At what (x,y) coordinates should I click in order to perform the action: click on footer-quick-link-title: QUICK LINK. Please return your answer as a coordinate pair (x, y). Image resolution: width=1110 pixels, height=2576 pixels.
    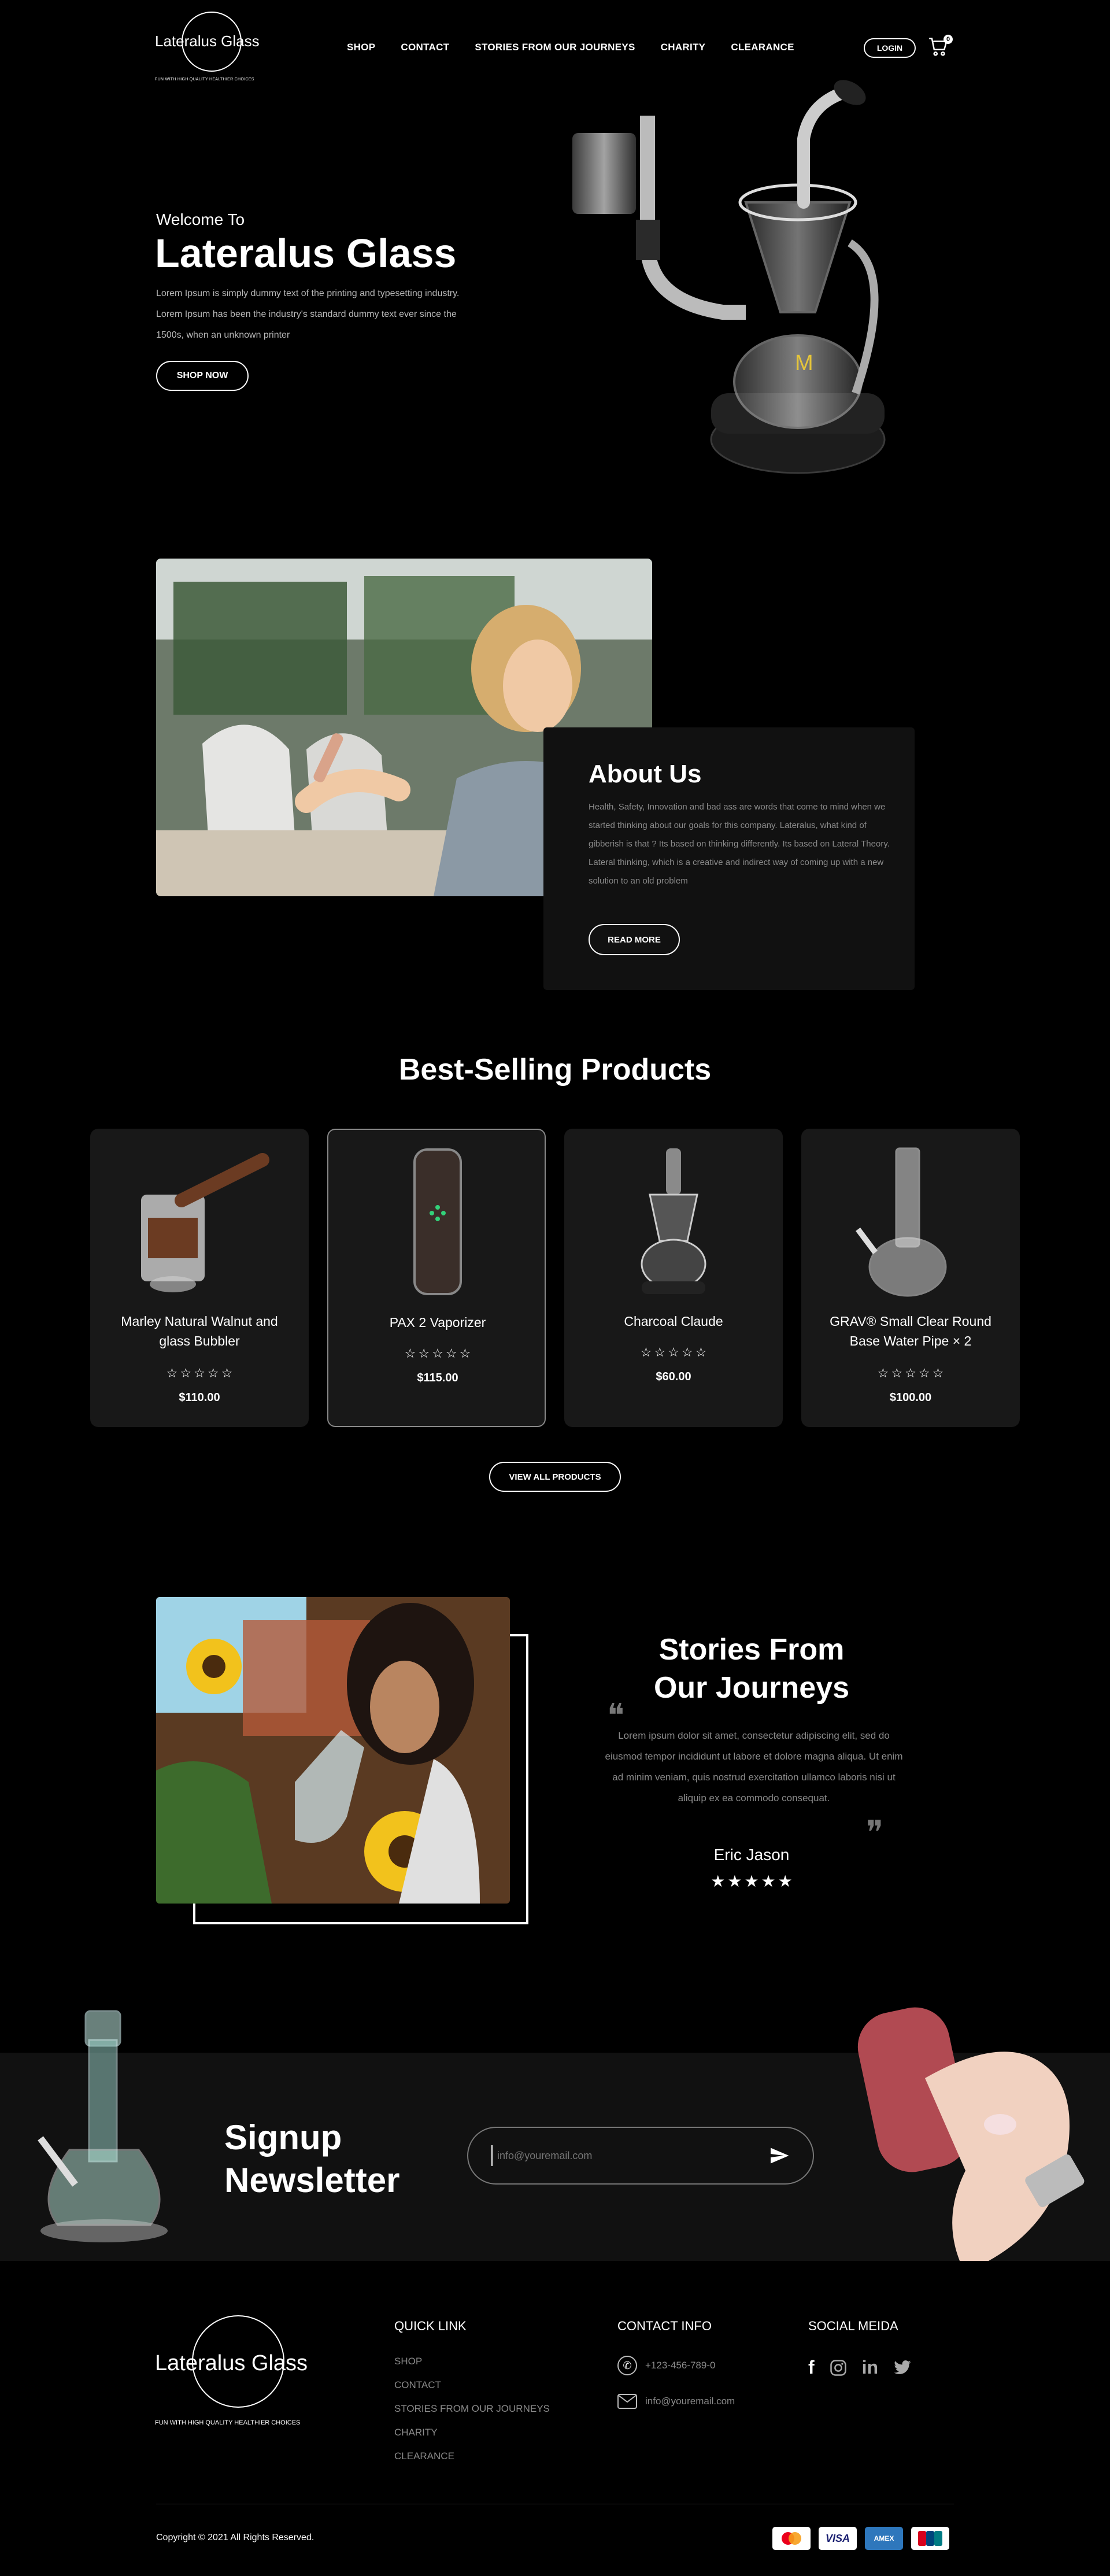
    Looking at the image, I should click on (430, 2326).